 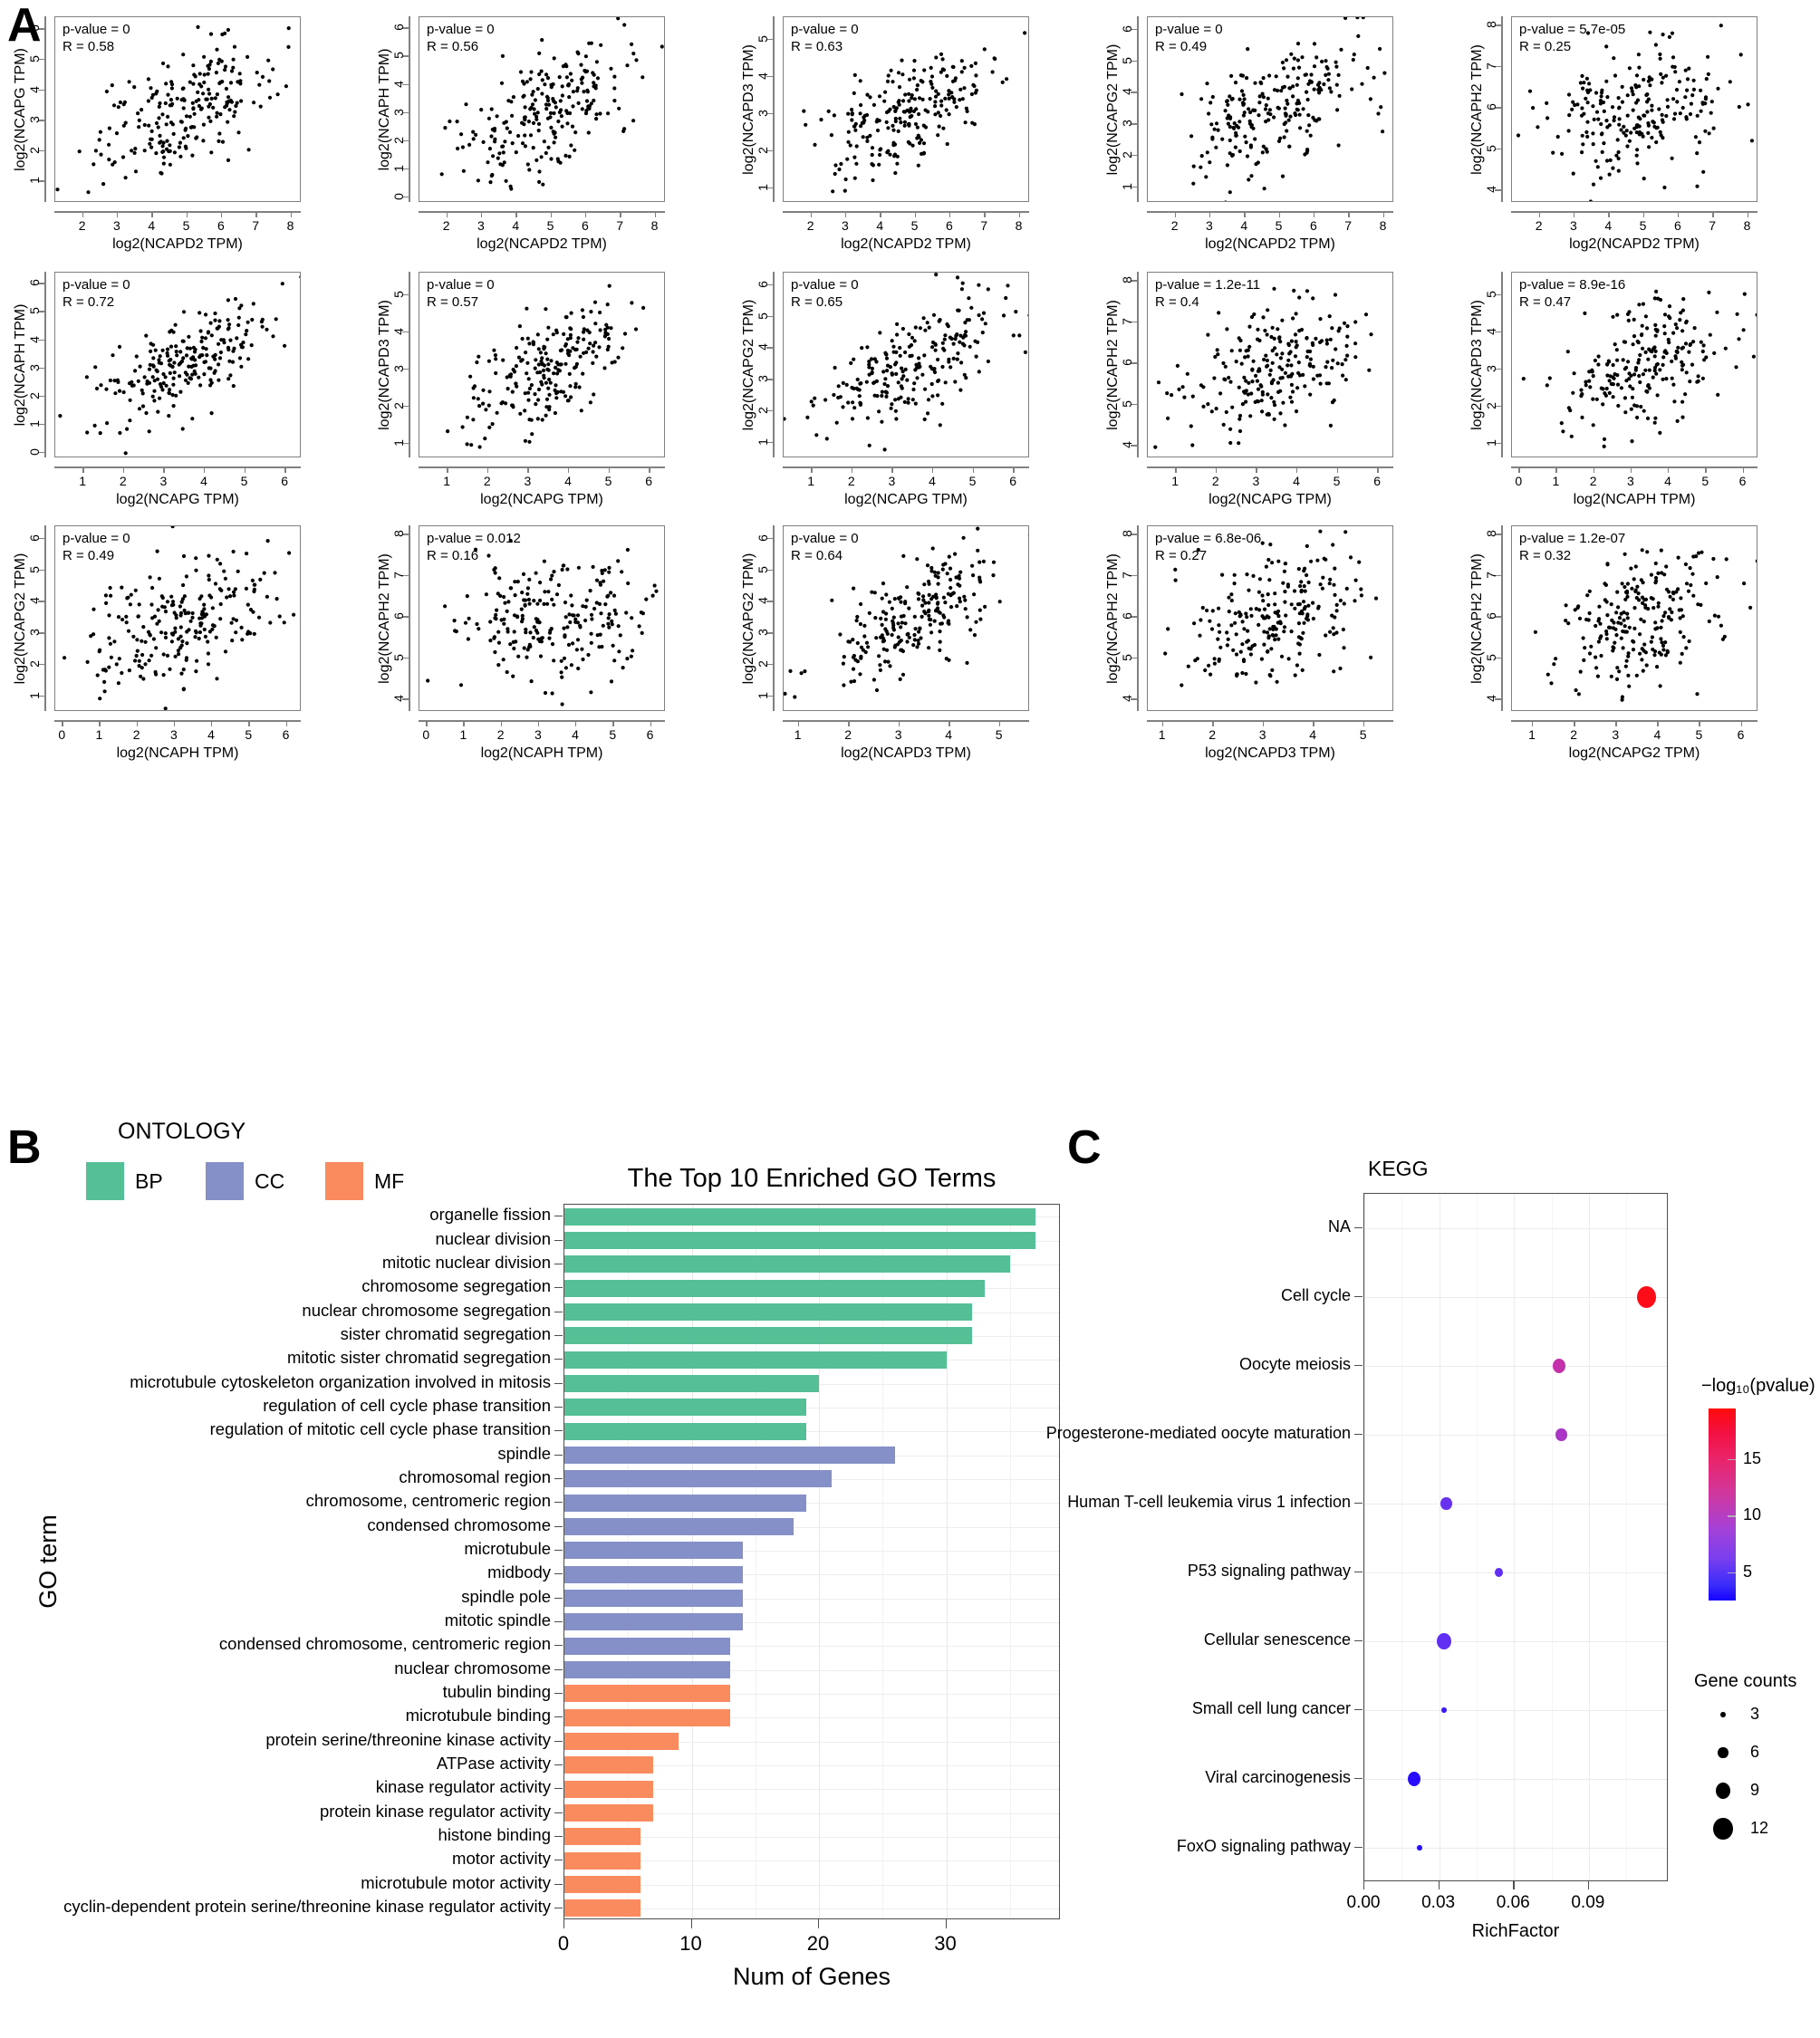 I want to click on scatter-x-axis-label: log2(NCAPD3 TPM), so click(x=906, y=753).